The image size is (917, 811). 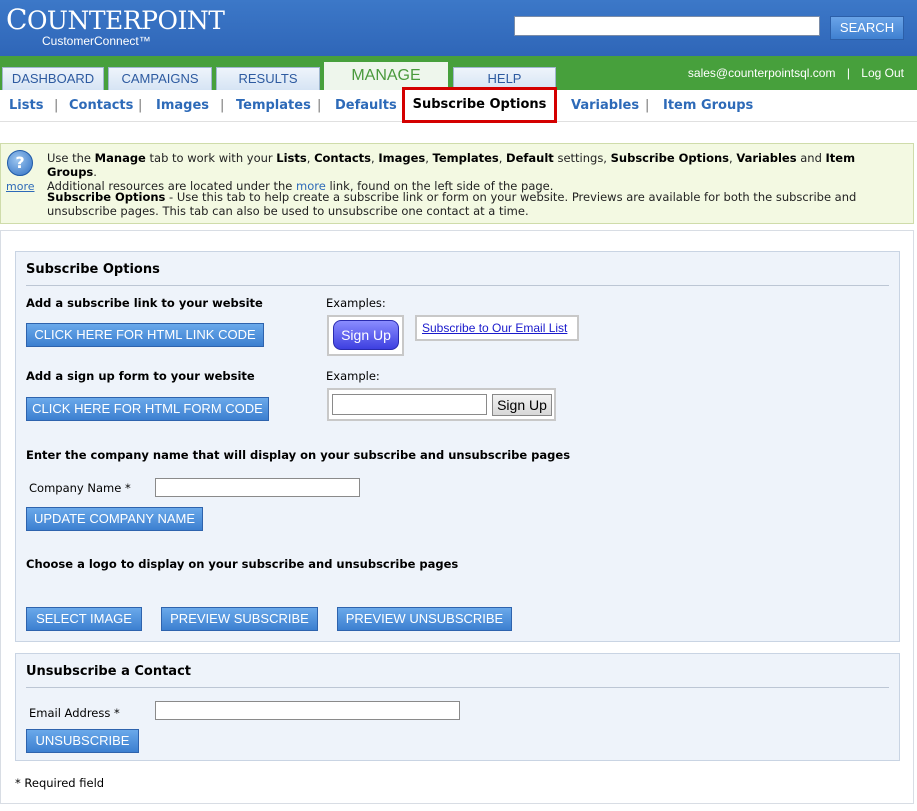 What do you see at coordinates (101, 105) in the screenshot?
I see `subnav-contacts: Contacts` at bounding box center [101, 105].